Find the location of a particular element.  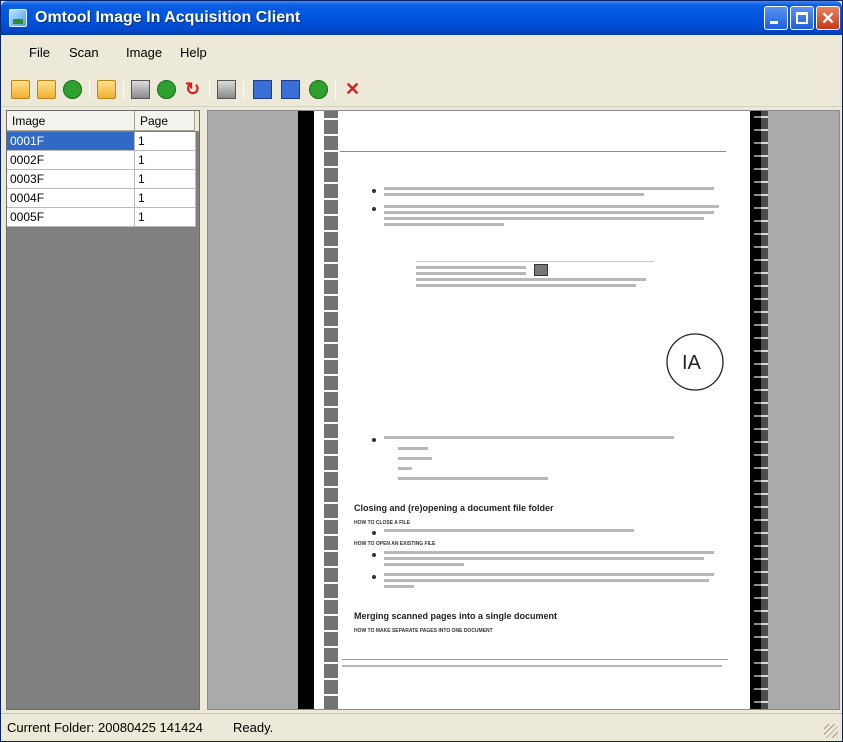

menu-image: Image is located at coordinates (144, 52).